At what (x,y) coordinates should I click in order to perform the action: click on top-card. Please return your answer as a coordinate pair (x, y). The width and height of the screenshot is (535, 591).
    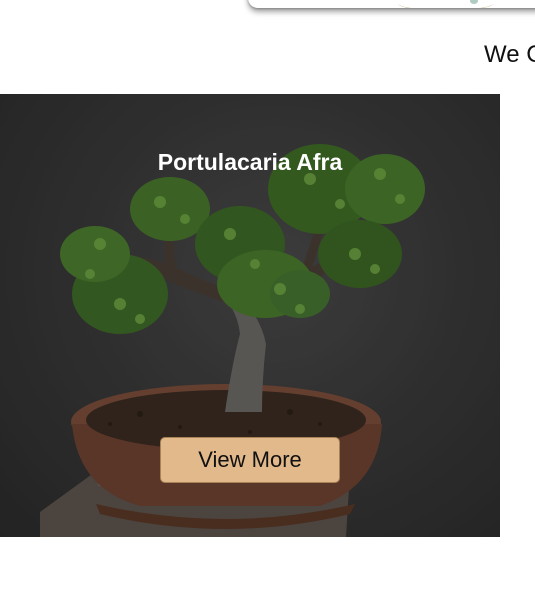
    Looking at the image, I should click on (391, 4).